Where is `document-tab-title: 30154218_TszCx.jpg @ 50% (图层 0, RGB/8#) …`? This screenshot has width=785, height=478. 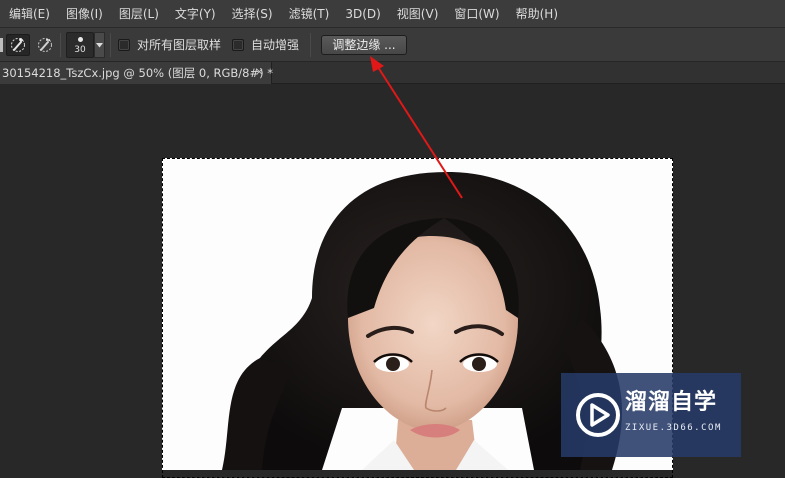 document-tab-title: 30154218_TszCx.jpg @ 50% (图层 0, RGB/8#) … is located at coordinates (138, 73).